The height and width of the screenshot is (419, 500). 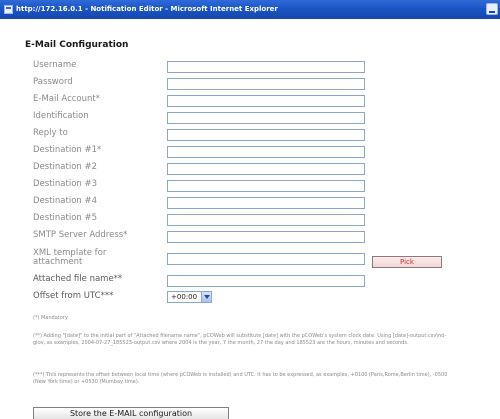 What do you see at coordinates (73, 296) in the screenshot?
I see `utc-offset-label: Offset from UTC***` at bounding box center [73, 296].